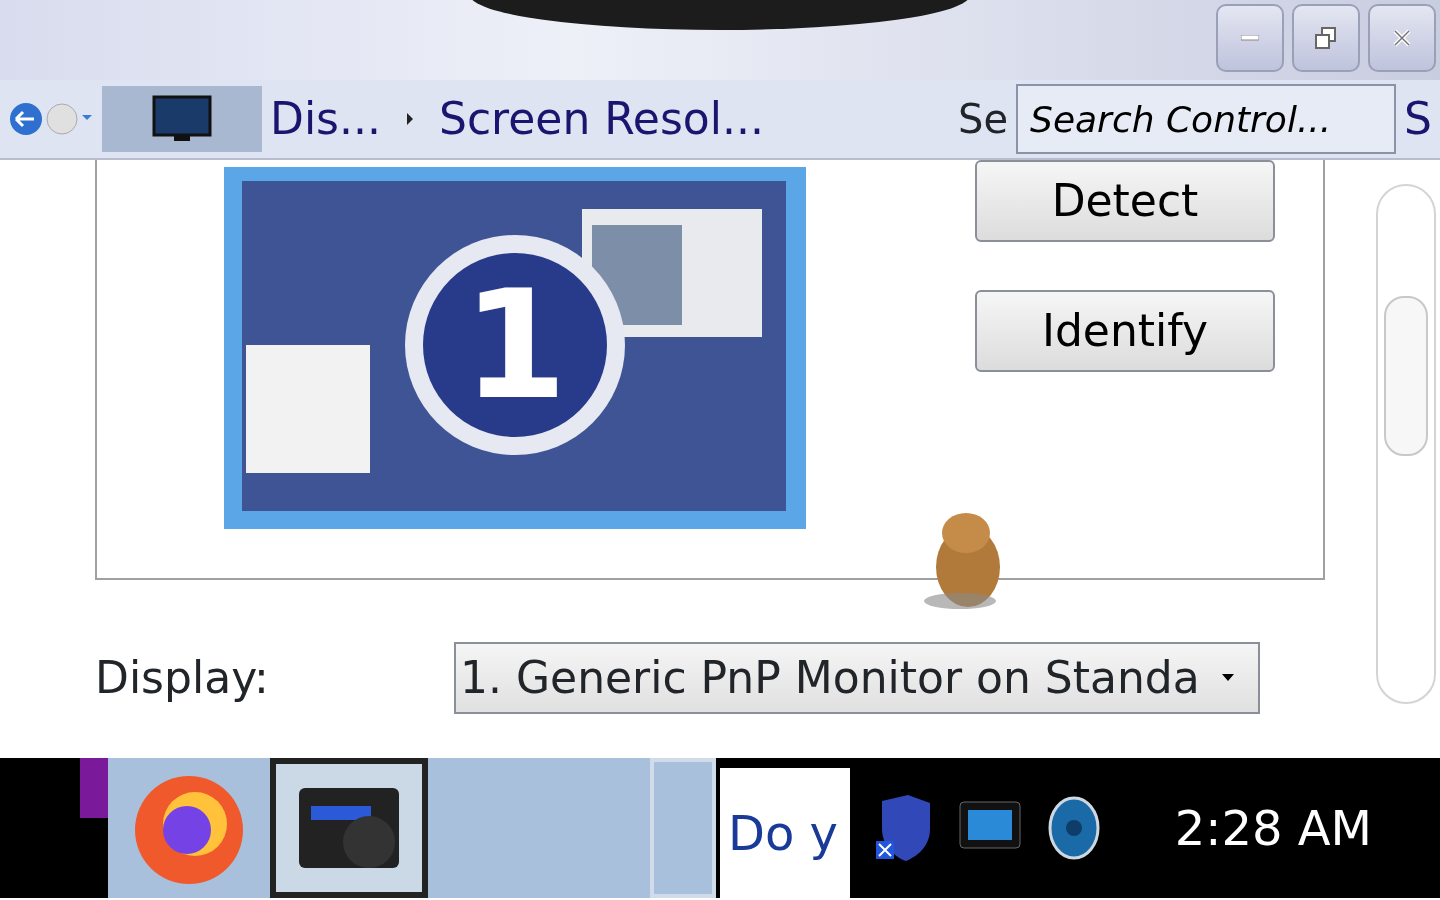 This screenshot has width=1440, height=900. I want to click on display-label: Display:, so click(182, 678).